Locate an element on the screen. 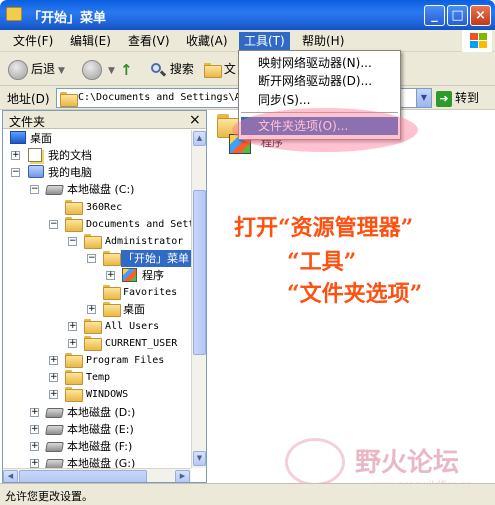 The width and height of the screenshot is (495, 505). tree-item-windows: + WINDOWS is located at coordinates (65, 394).